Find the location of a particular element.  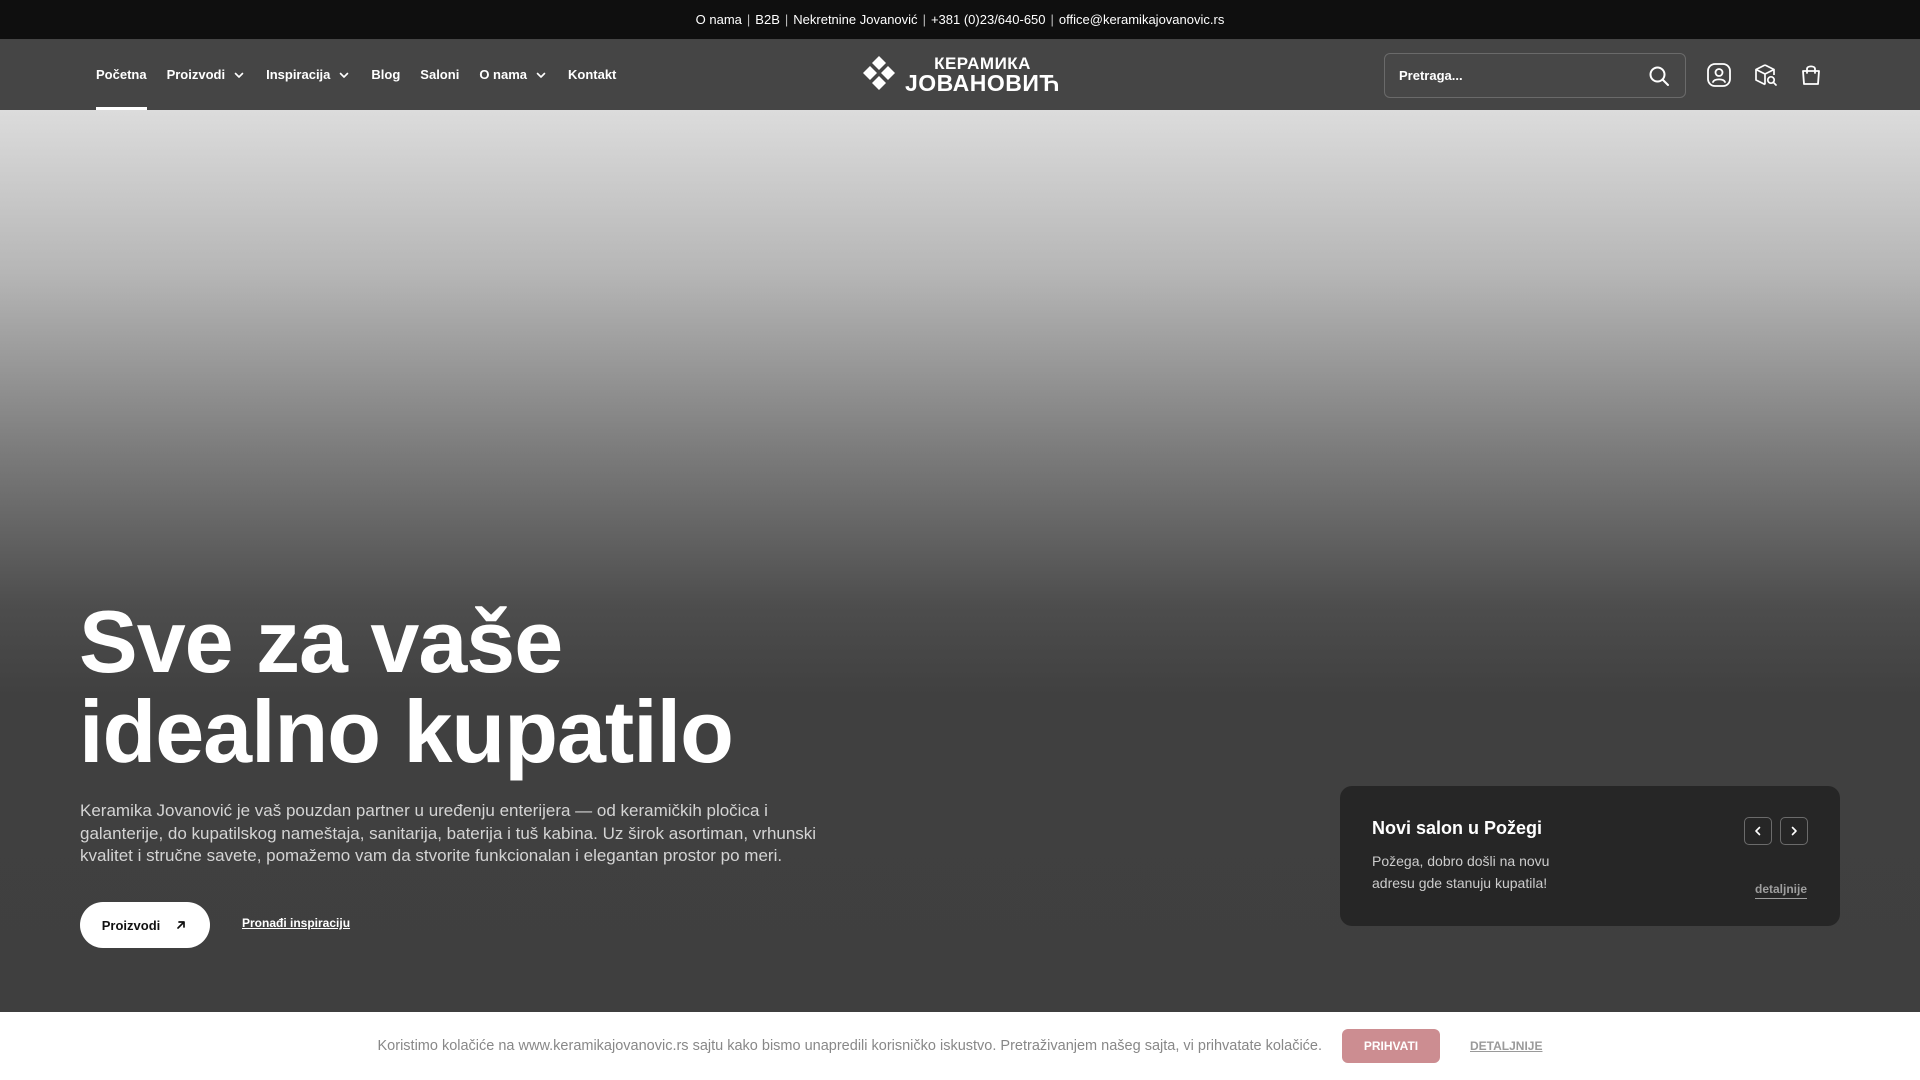

chevron-right-icon is located at coordinates (1794, 831).